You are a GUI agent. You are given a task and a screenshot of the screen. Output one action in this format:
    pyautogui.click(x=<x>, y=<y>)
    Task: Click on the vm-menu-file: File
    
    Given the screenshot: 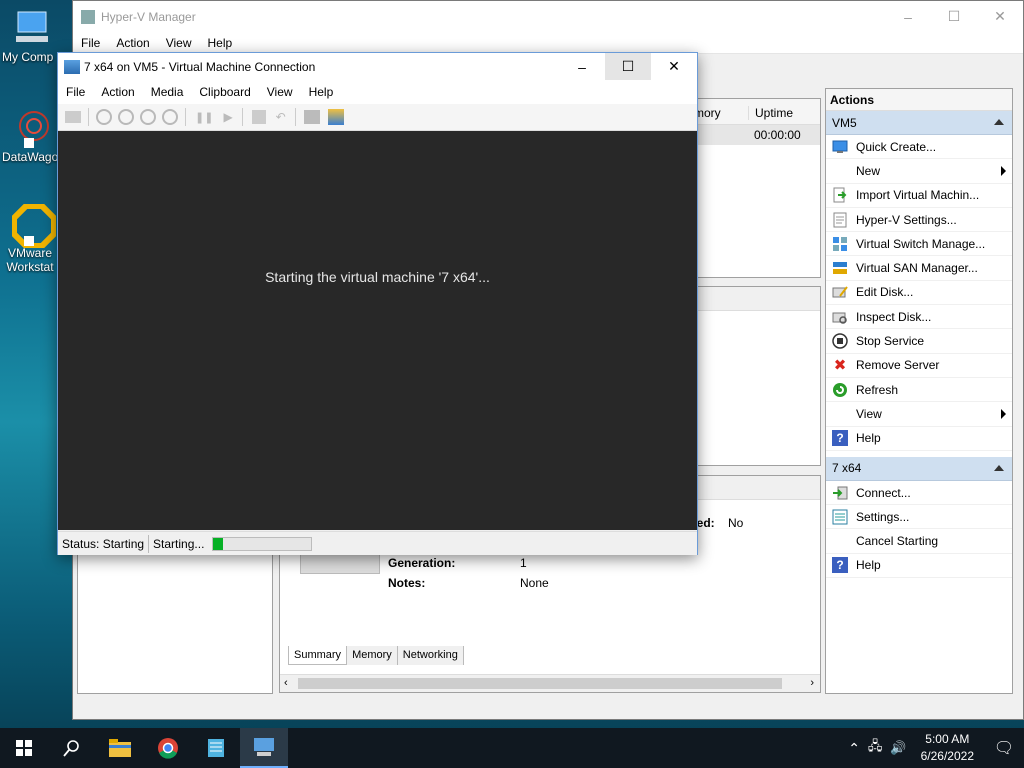 What is the action you would take?
    pyautogui.click(x=75, y=92)
    